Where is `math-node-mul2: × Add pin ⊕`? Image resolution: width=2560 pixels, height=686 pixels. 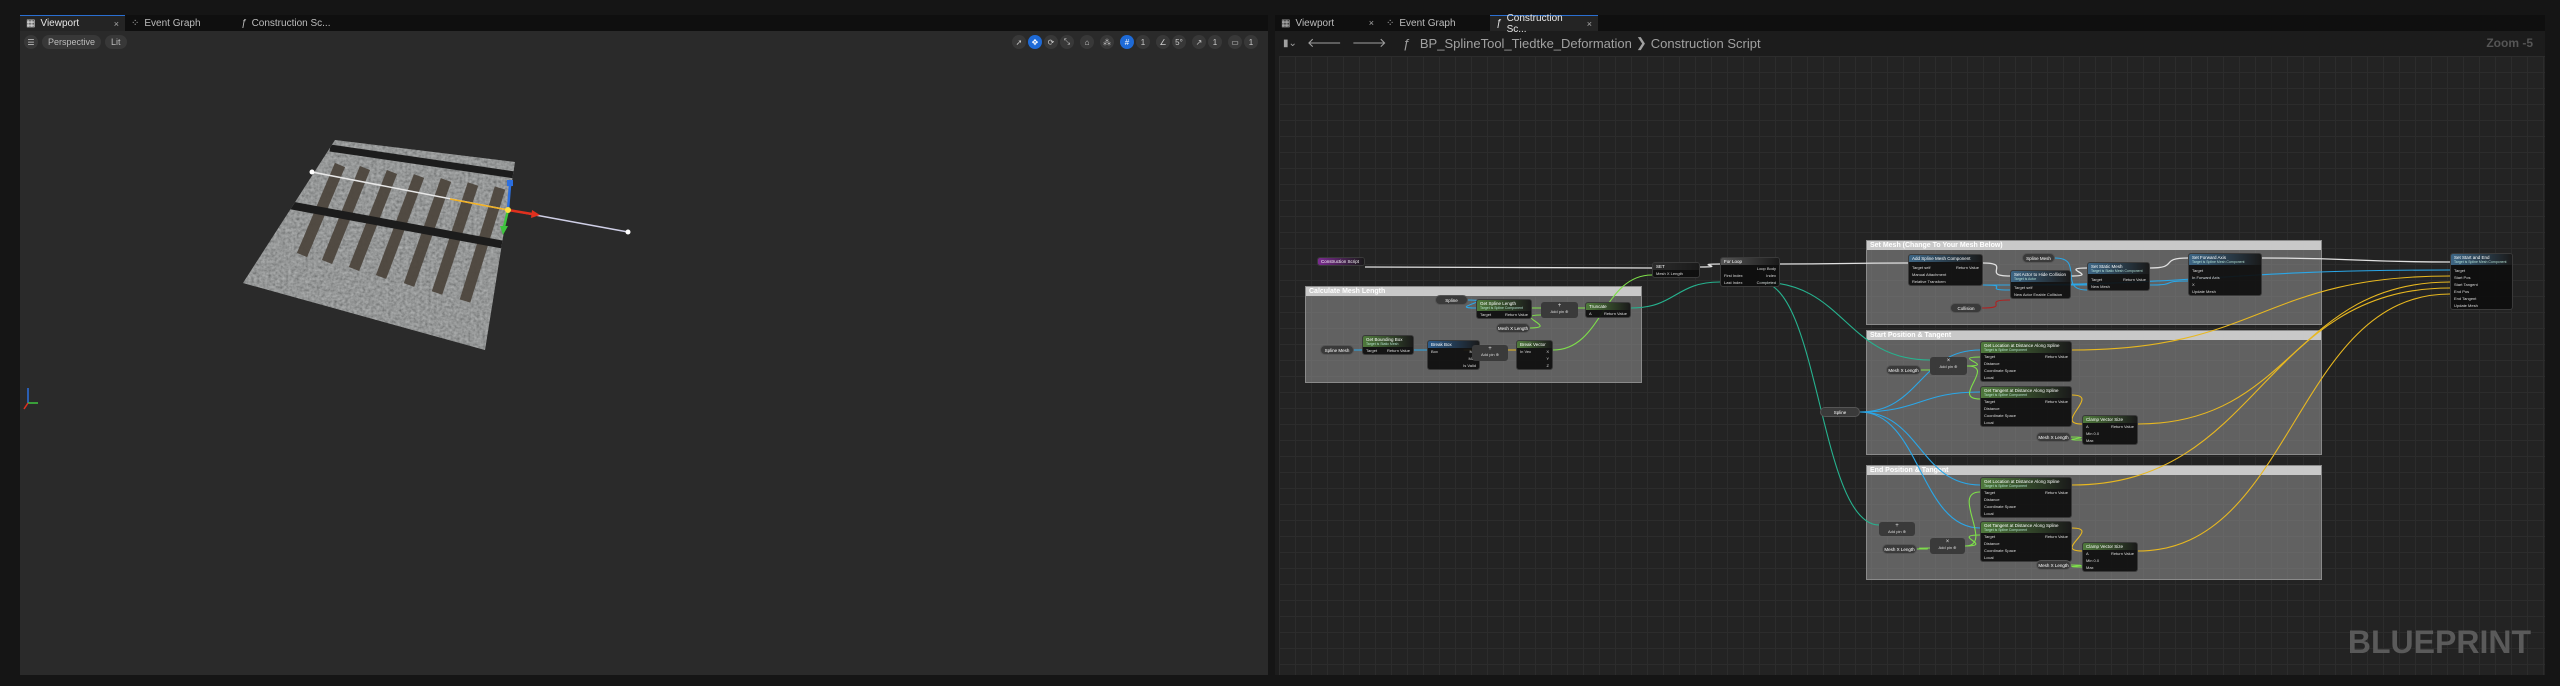
math-node-mul2: × Add pin ⊕ is located at coordinates (1947, 546).